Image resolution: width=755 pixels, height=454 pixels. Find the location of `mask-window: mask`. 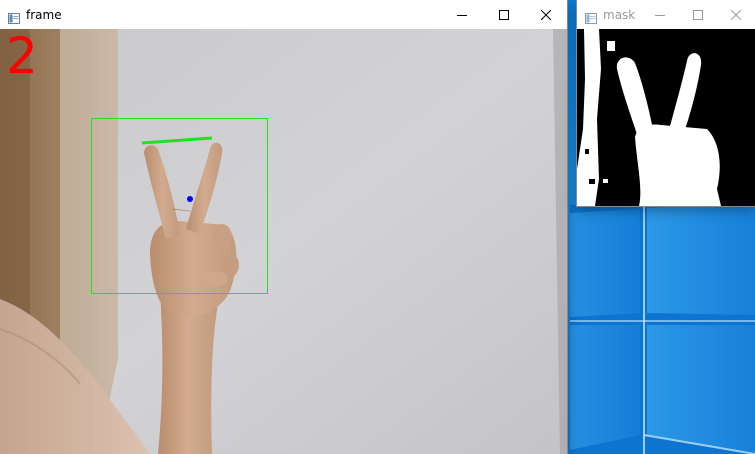

mask-window: mask is located at coordinates (666, 103).